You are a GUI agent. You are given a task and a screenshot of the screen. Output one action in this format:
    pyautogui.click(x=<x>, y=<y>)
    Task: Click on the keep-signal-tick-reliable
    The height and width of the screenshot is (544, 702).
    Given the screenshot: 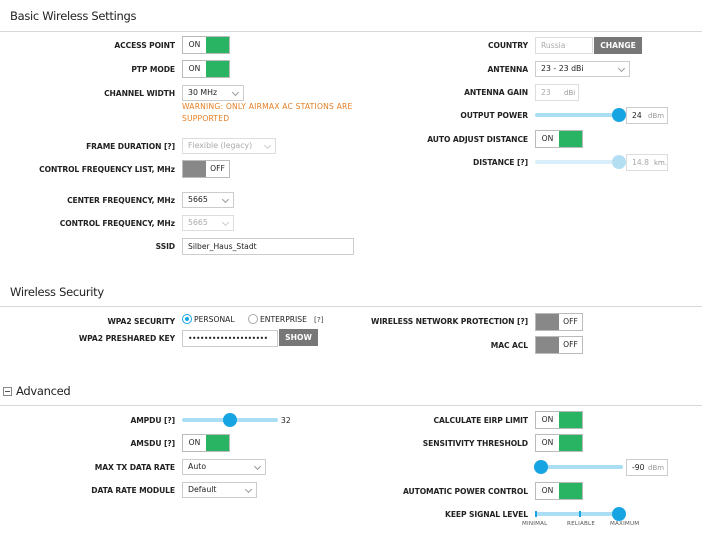 What is the action you would take?
    pyautogui.click(x=580, y=514)
    